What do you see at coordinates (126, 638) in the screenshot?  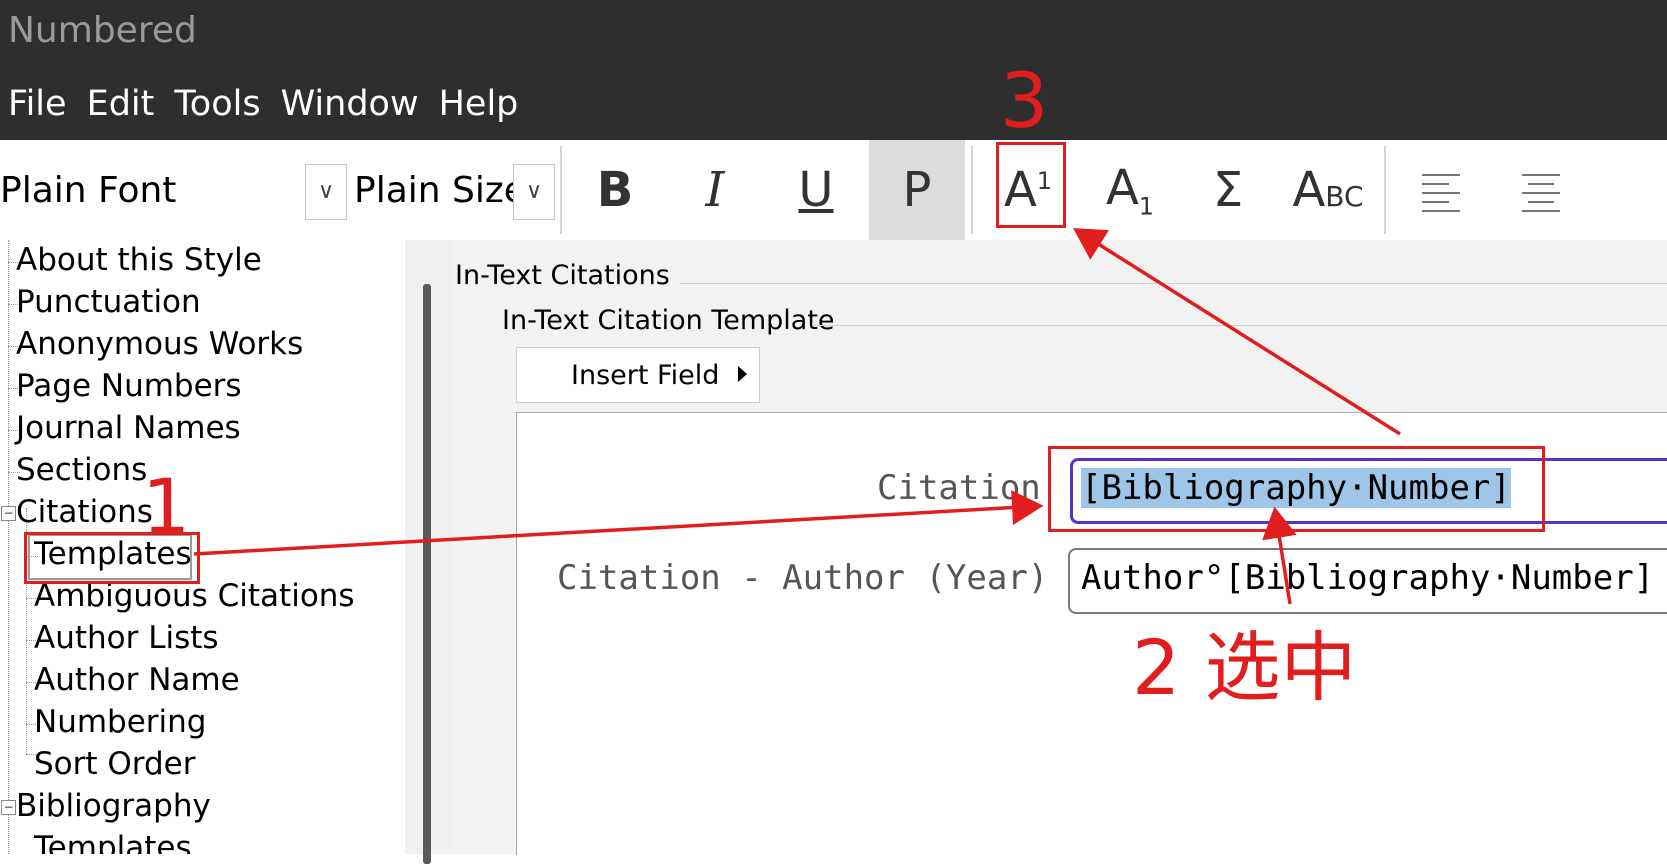 I see `tree-item-author-lists: Author Lists` at bounding box center [126, 638].